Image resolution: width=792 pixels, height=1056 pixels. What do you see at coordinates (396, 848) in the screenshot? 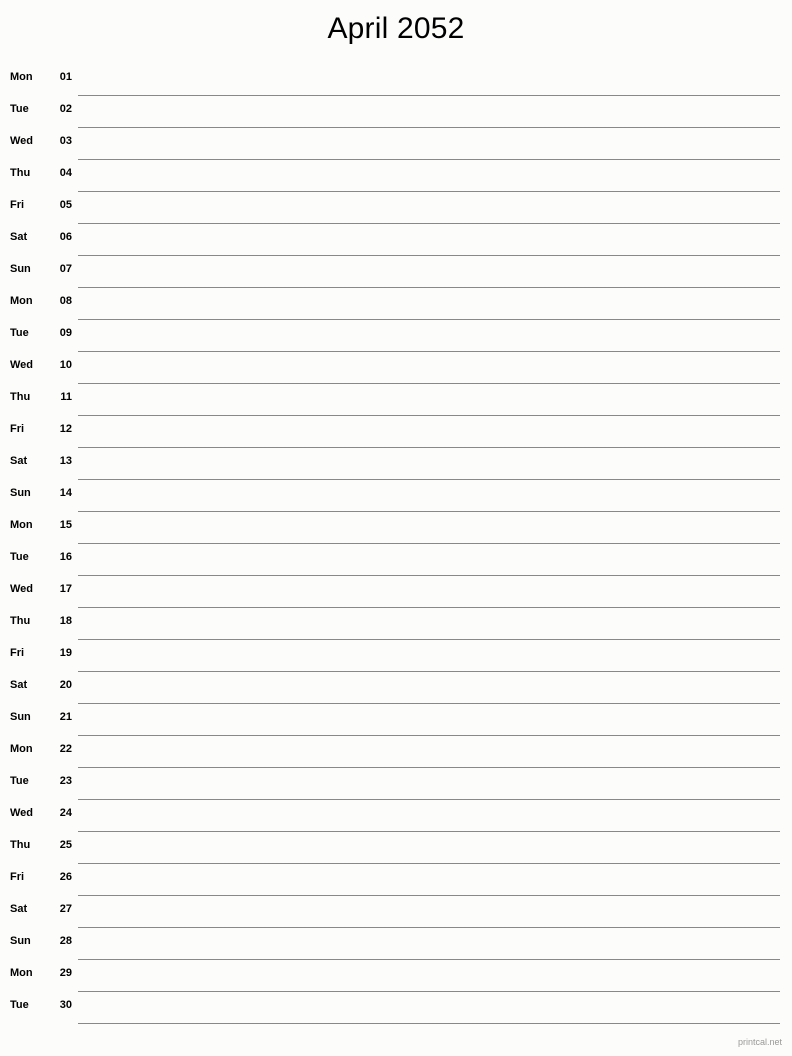
I see `day-row: Thu 25` at bounding box center [396, 848].